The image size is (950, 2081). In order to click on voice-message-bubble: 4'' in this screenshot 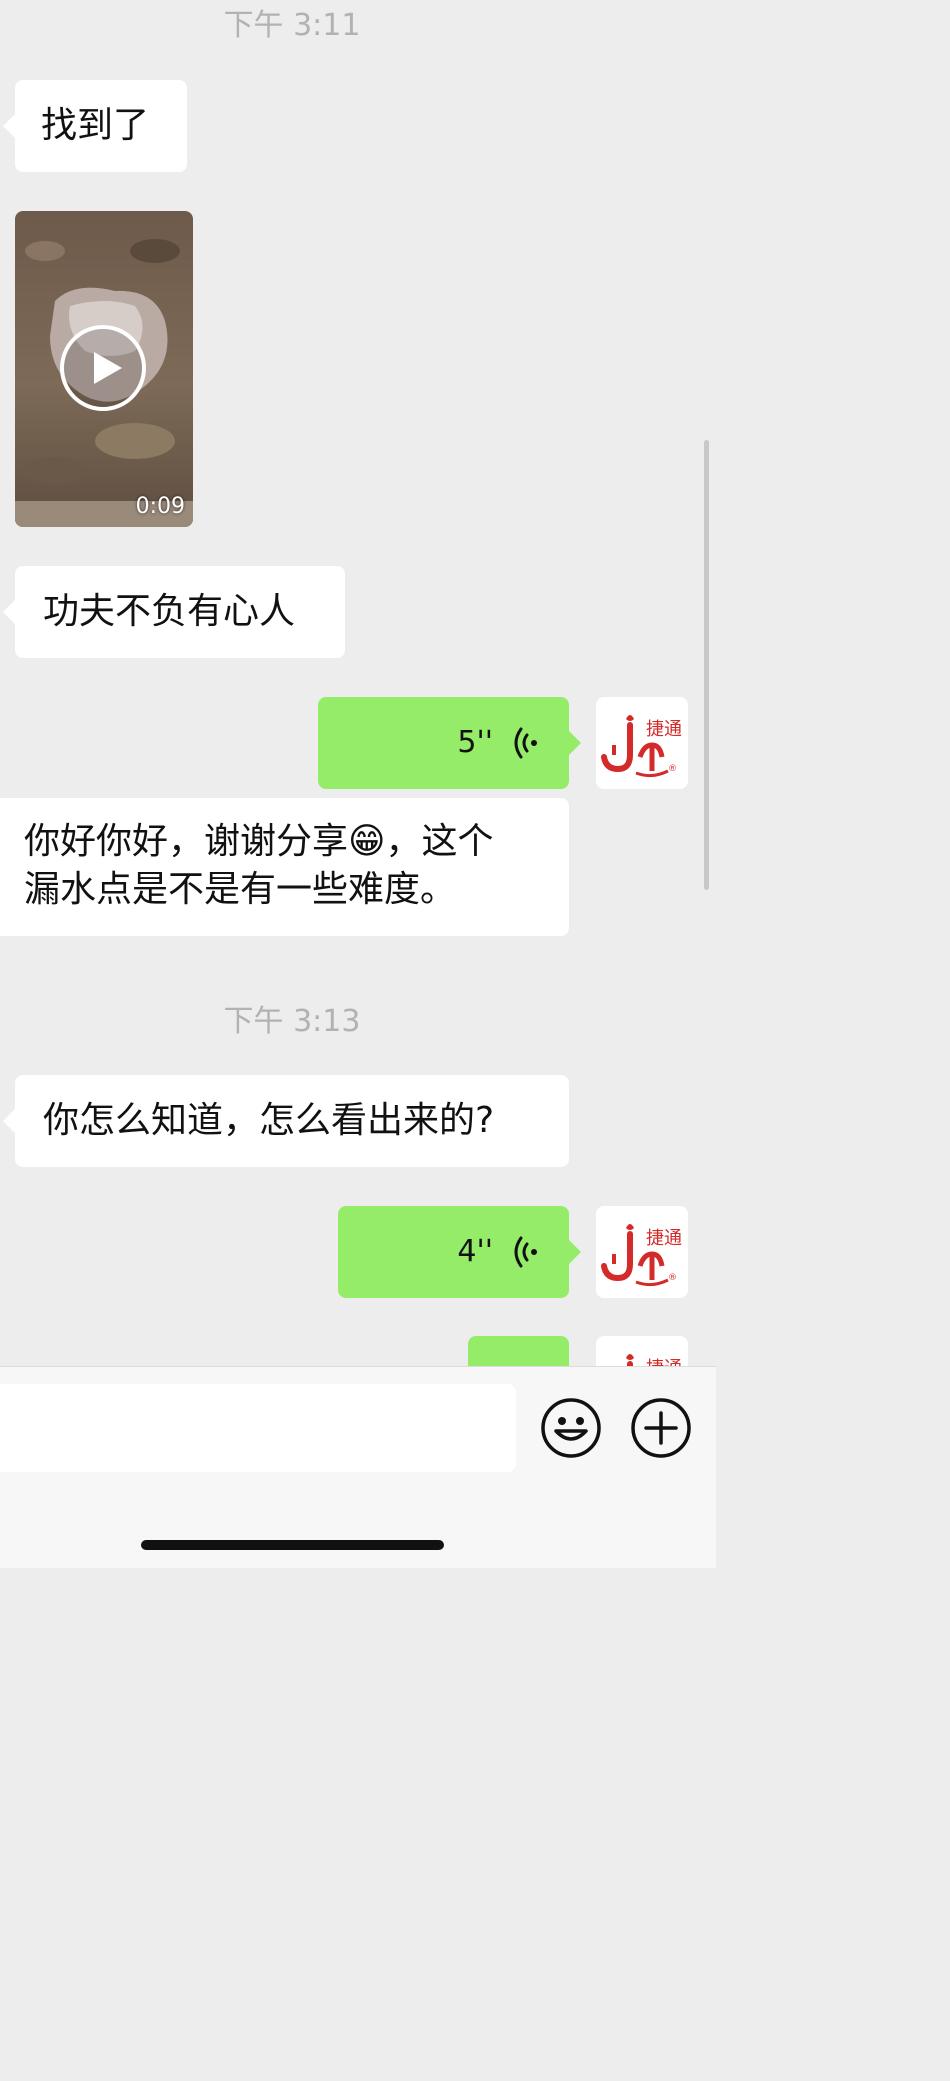, I will do `click(459, 1252)`.